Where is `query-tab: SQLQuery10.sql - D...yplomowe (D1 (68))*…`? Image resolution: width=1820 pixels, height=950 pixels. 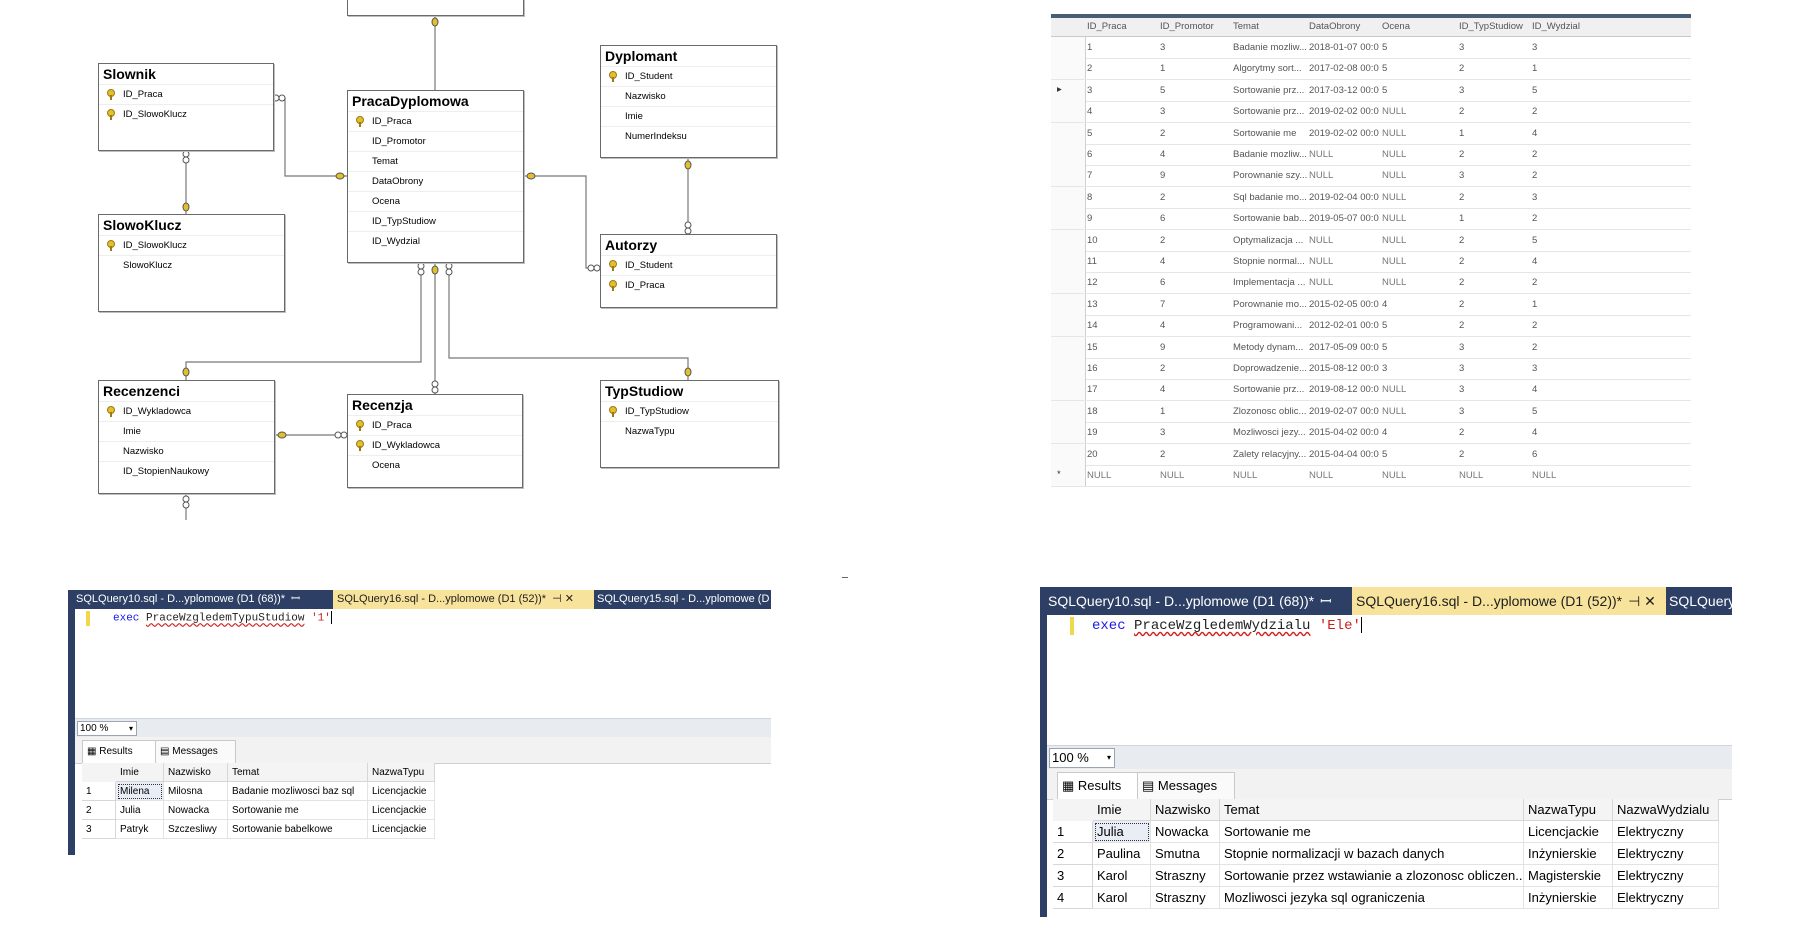
query-tab: SQLQuery10.sql - D...yplomowe (D1 (68))*… is located at coordinates (1198, 601).